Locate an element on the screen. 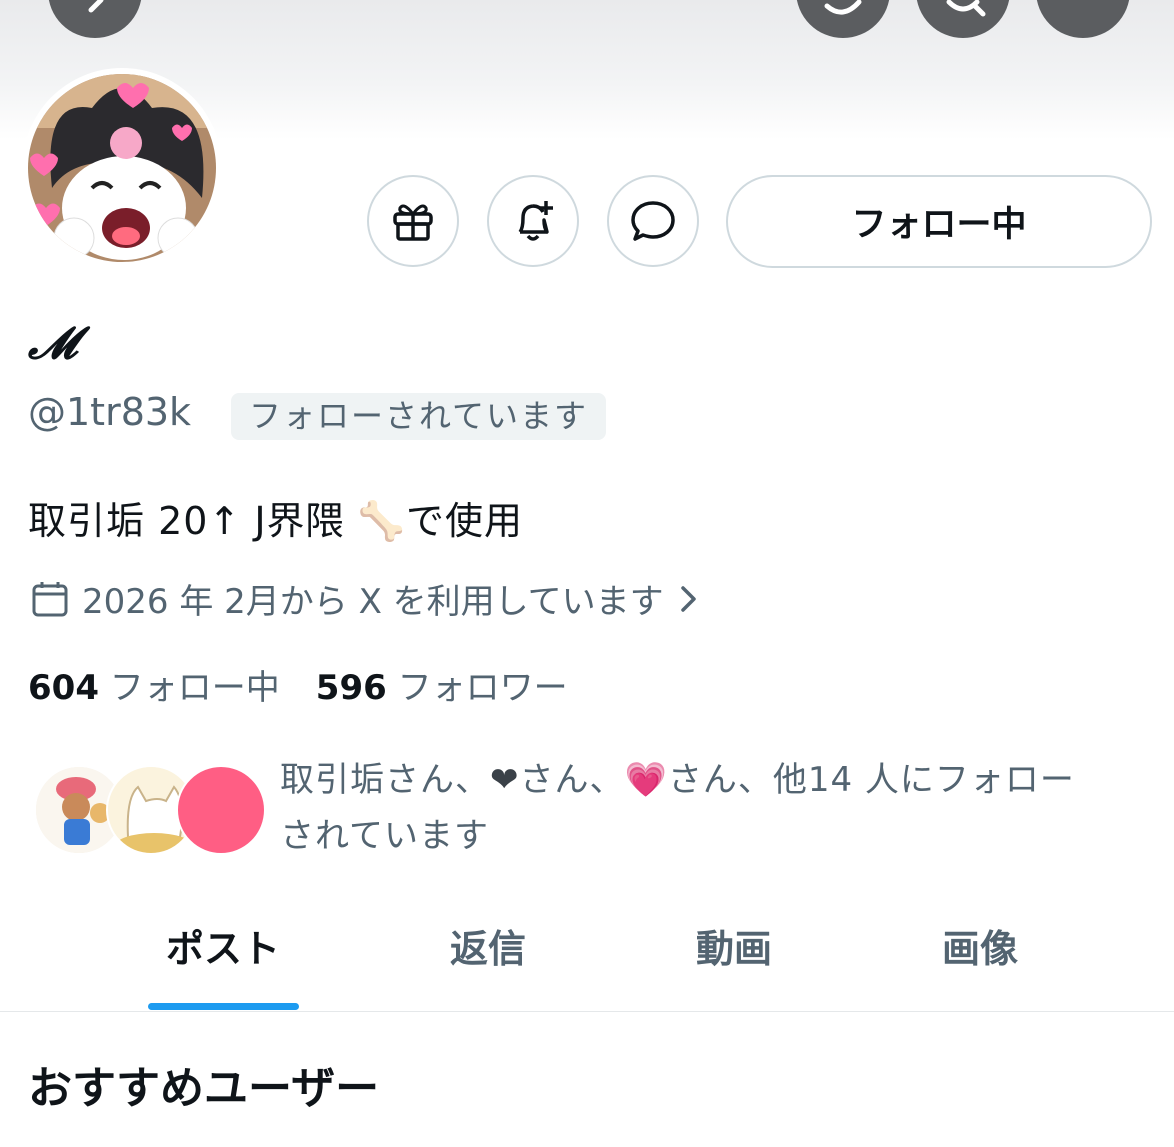 Image resolution: width=1174 pixels, height=1147 pixels. tab-replies: 返信 is located at coordinates (488, 945).